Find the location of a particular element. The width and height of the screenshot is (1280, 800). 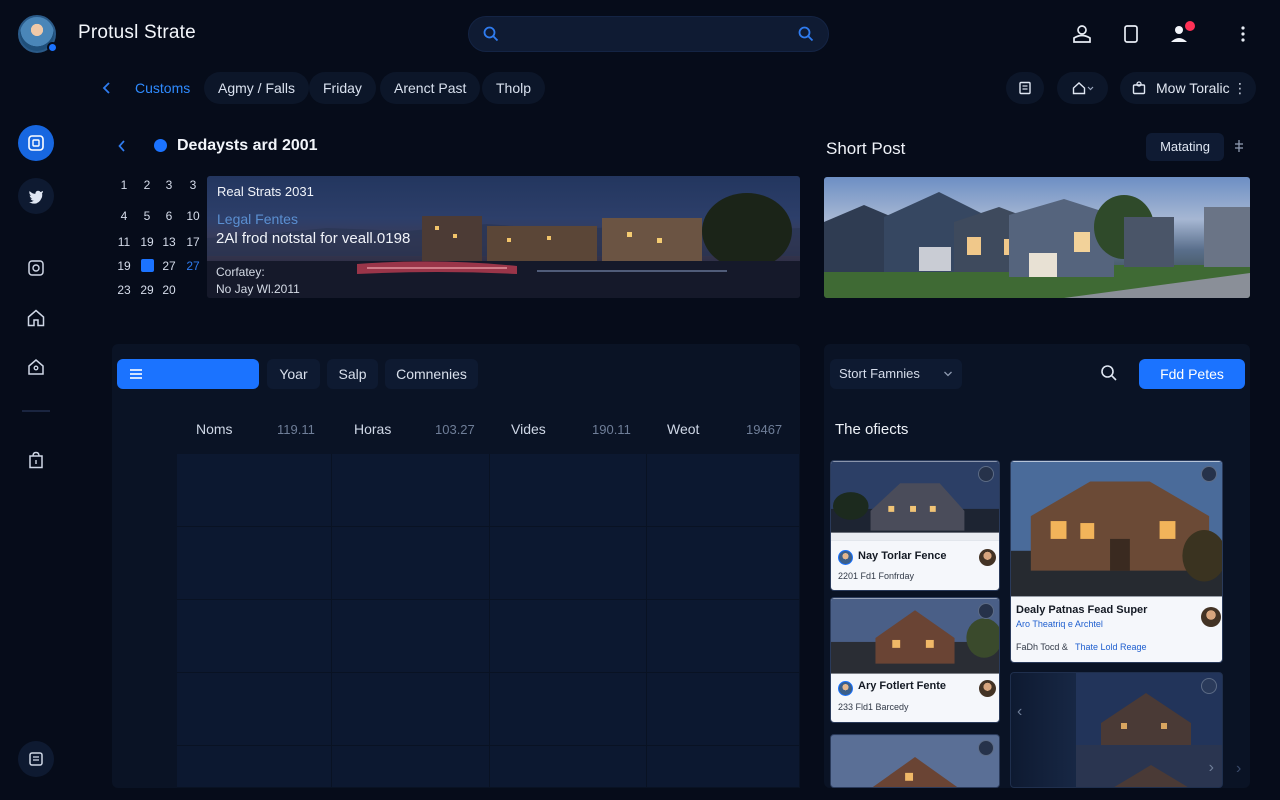

card-link: Thate Lold Reage is located at coordinates (1111, 647).